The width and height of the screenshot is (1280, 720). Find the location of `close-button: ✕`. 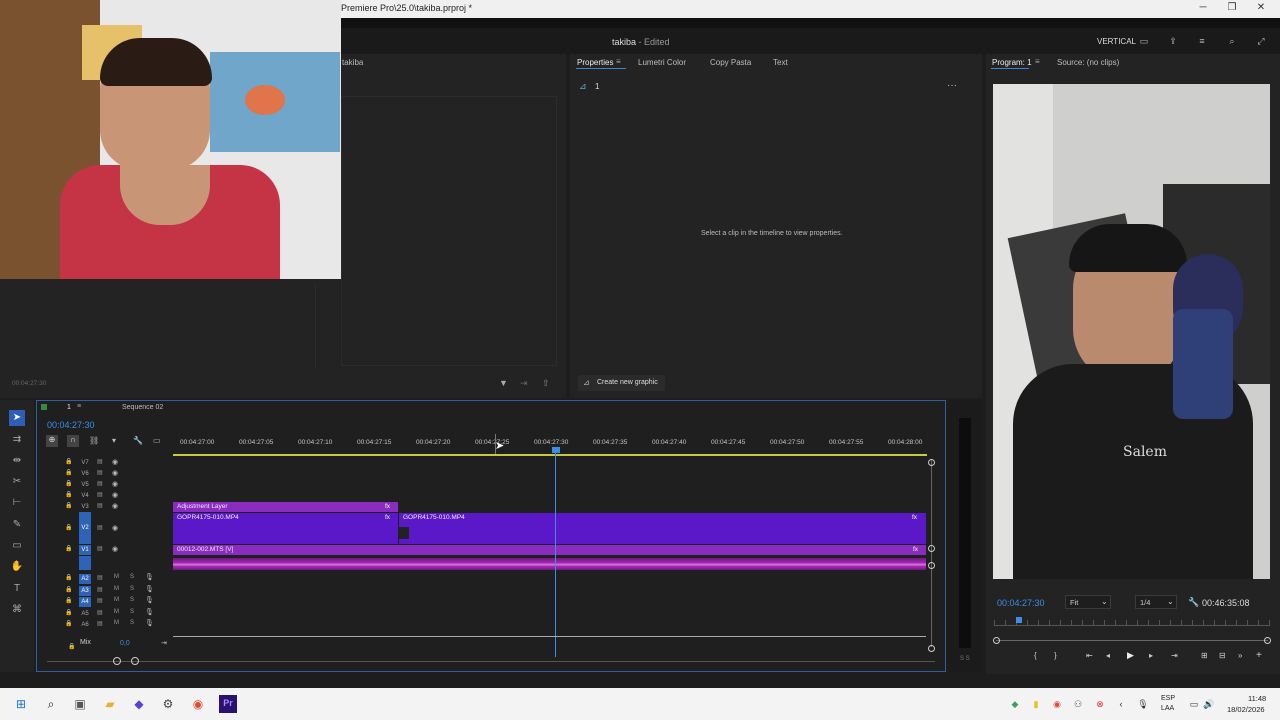

close-button: ✕ is located at coordinates (1261, 9).